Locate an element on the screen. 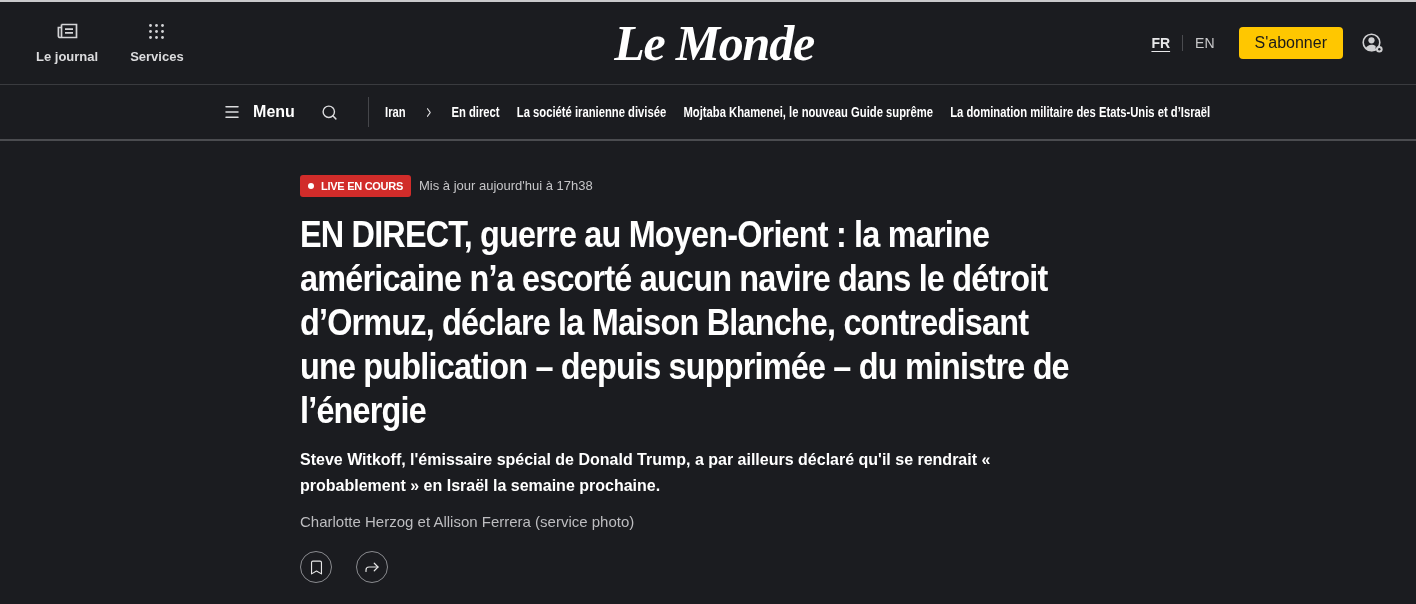  live-dot-icon is located at coordinates (311, 186).